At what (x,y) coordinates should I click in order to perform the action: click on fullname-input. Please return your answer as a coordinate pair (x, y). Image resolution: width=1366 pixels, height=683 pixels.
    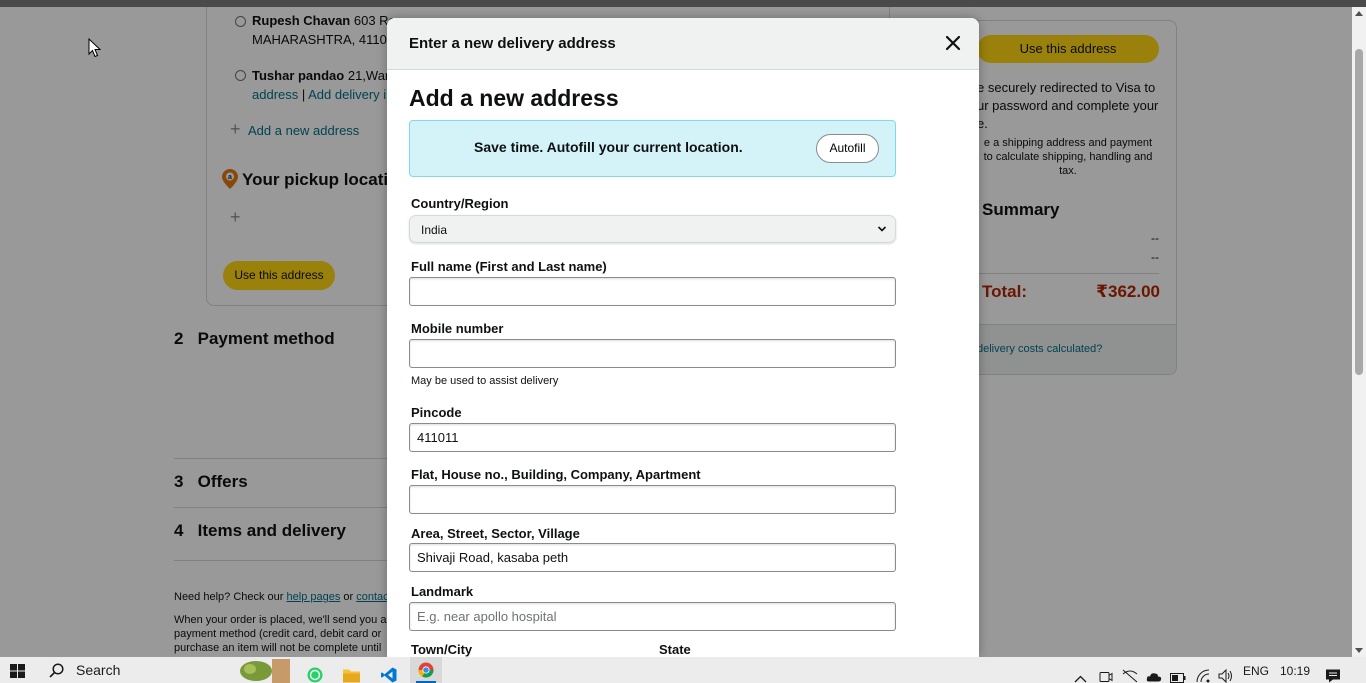
    Looking at the image, I should click on (652, 291).